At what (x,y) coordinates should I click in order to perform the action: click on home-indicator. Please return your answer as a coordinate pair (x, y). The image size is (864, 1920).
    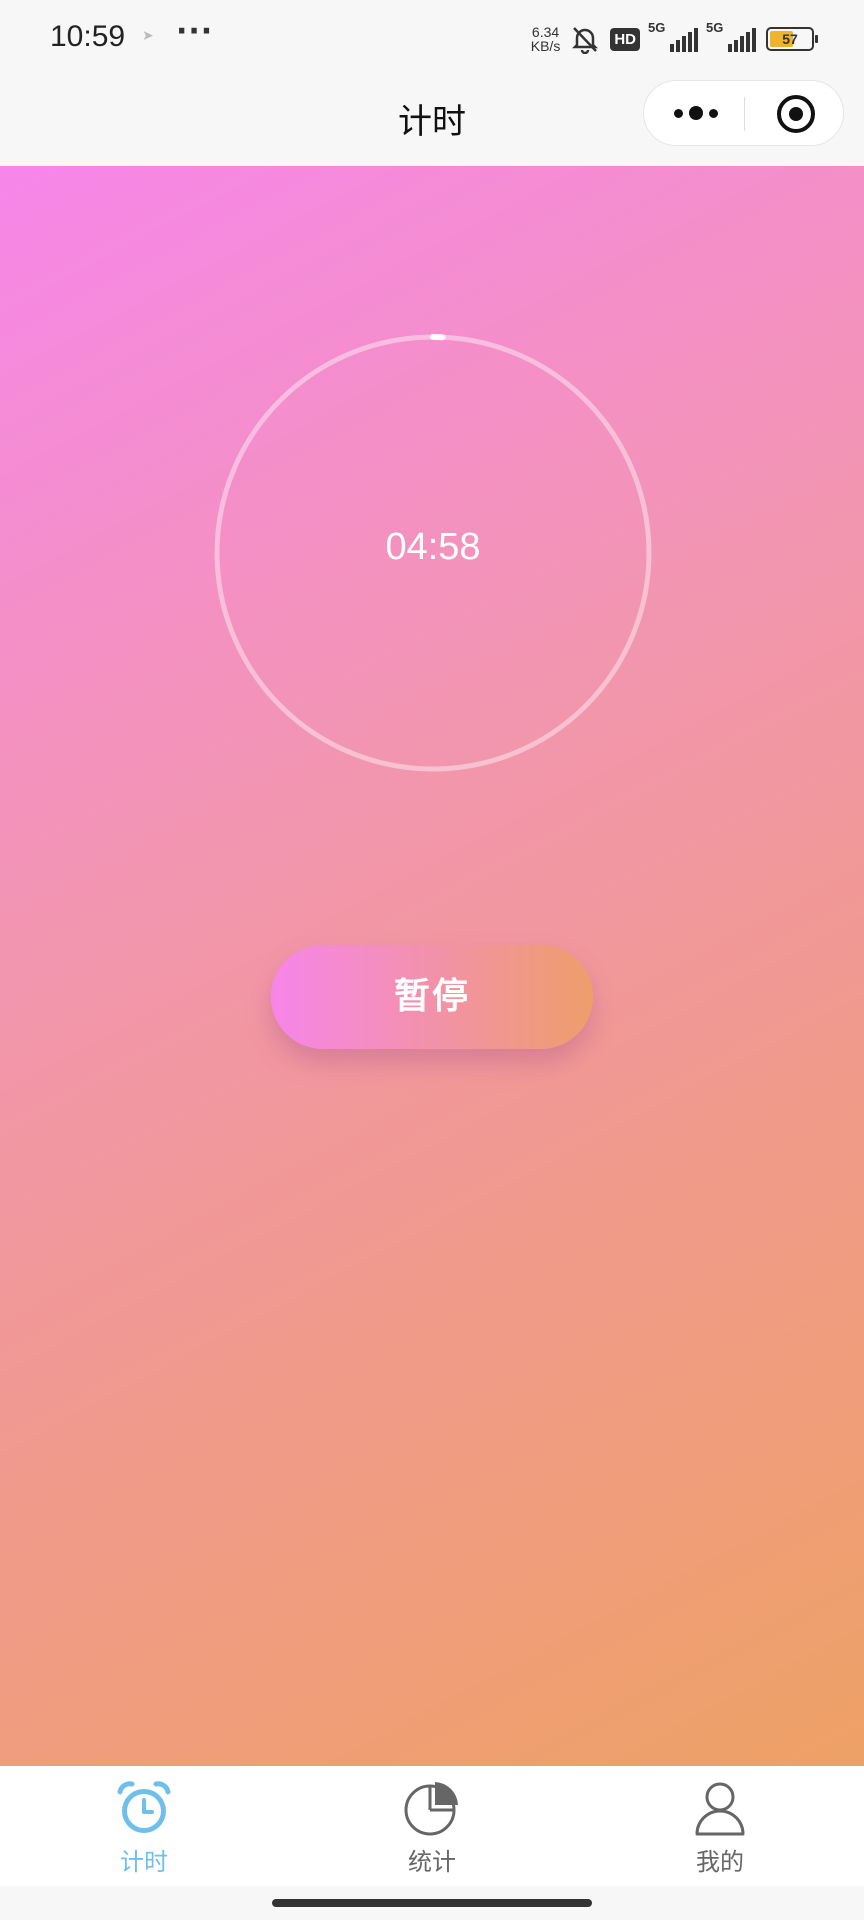
    Looking at the image, I should click on (432, 1903).